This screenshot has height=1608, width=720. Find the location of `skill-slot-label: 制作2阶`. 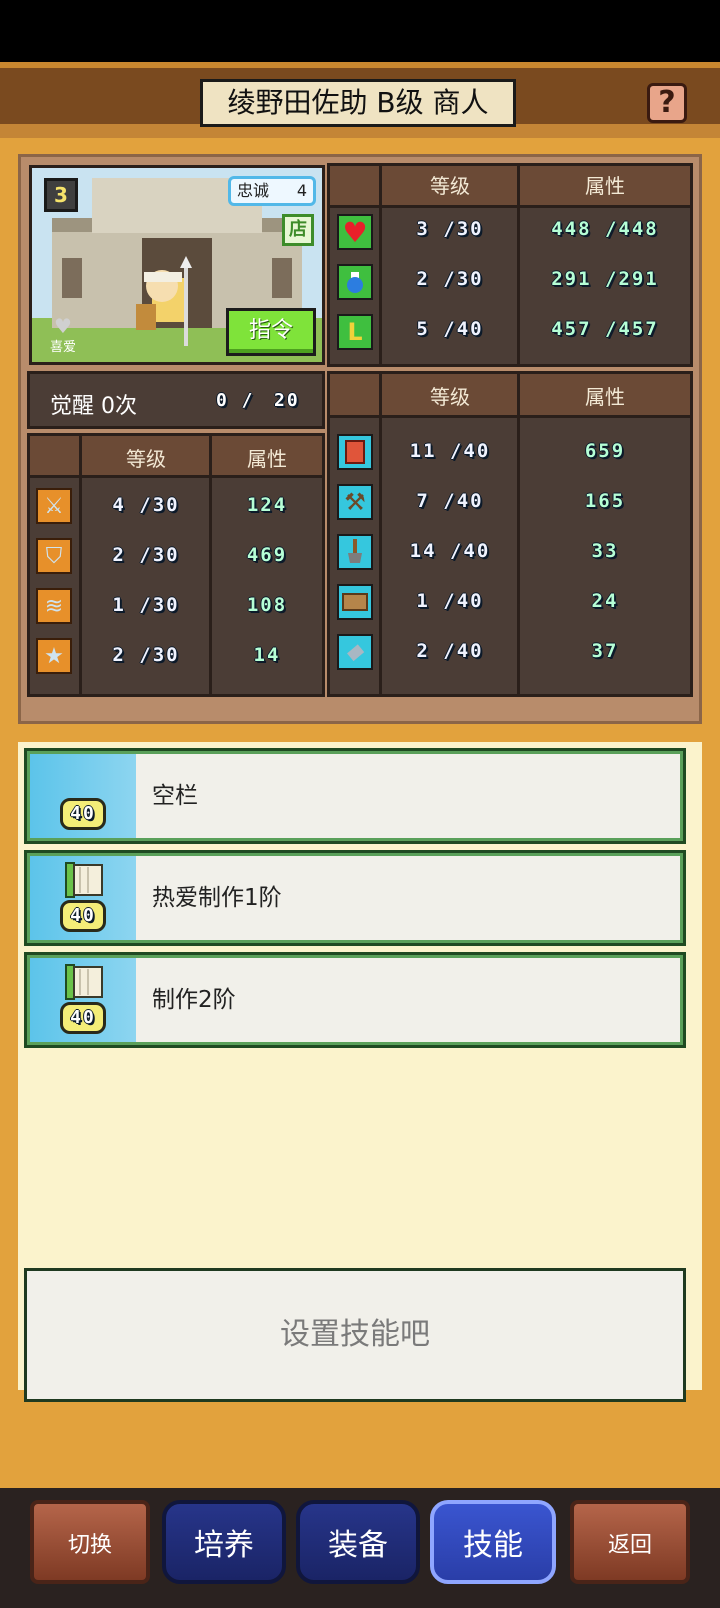

skill-slot-label: 制作2阶 is located at coordinates (194, 1000).